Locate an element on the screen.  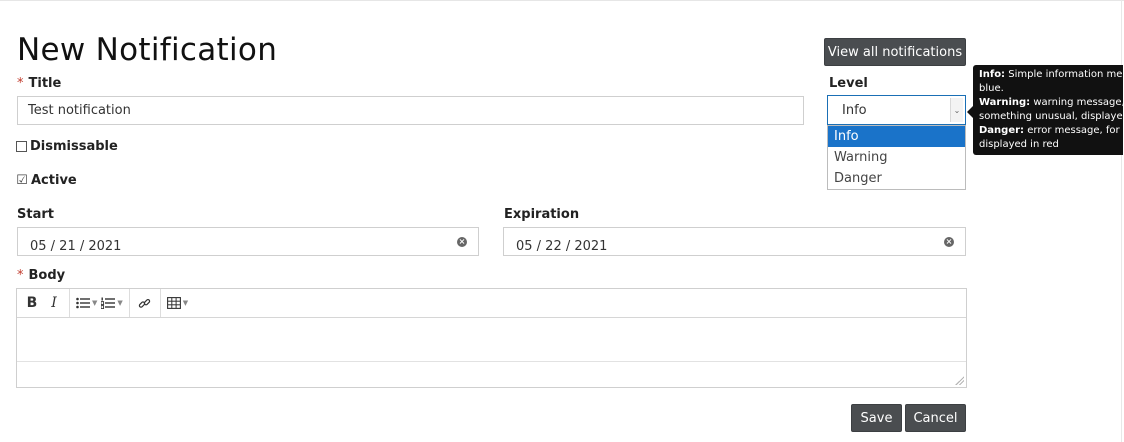
dismissable-checkbox-row: Dismissable is located at coordinates (67, 146).